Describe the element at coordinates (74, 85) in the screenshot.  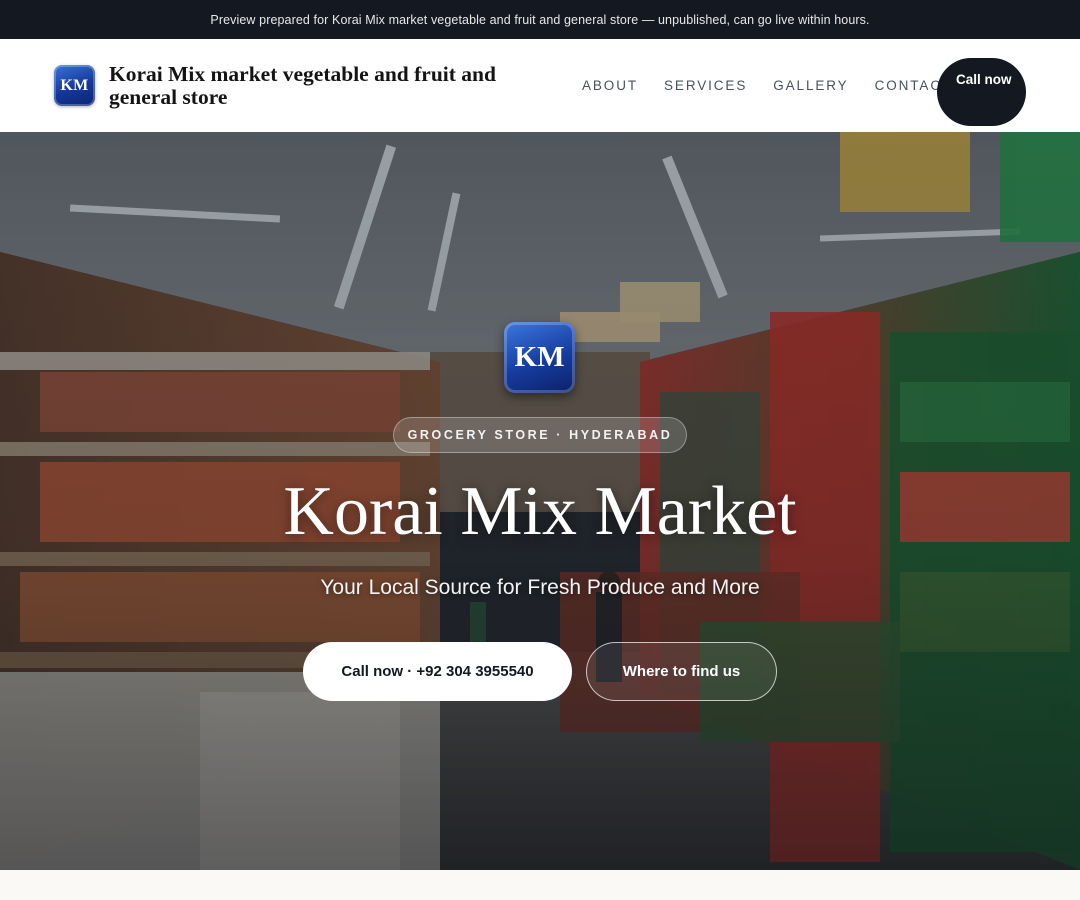
I see `logo-icon: KM` at that location.